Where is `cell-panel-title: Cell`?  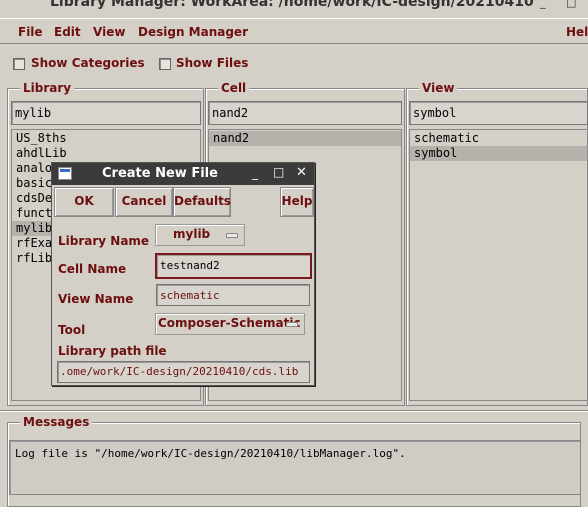 cell-panel-title: Cell is located at coordinates (234, 88).